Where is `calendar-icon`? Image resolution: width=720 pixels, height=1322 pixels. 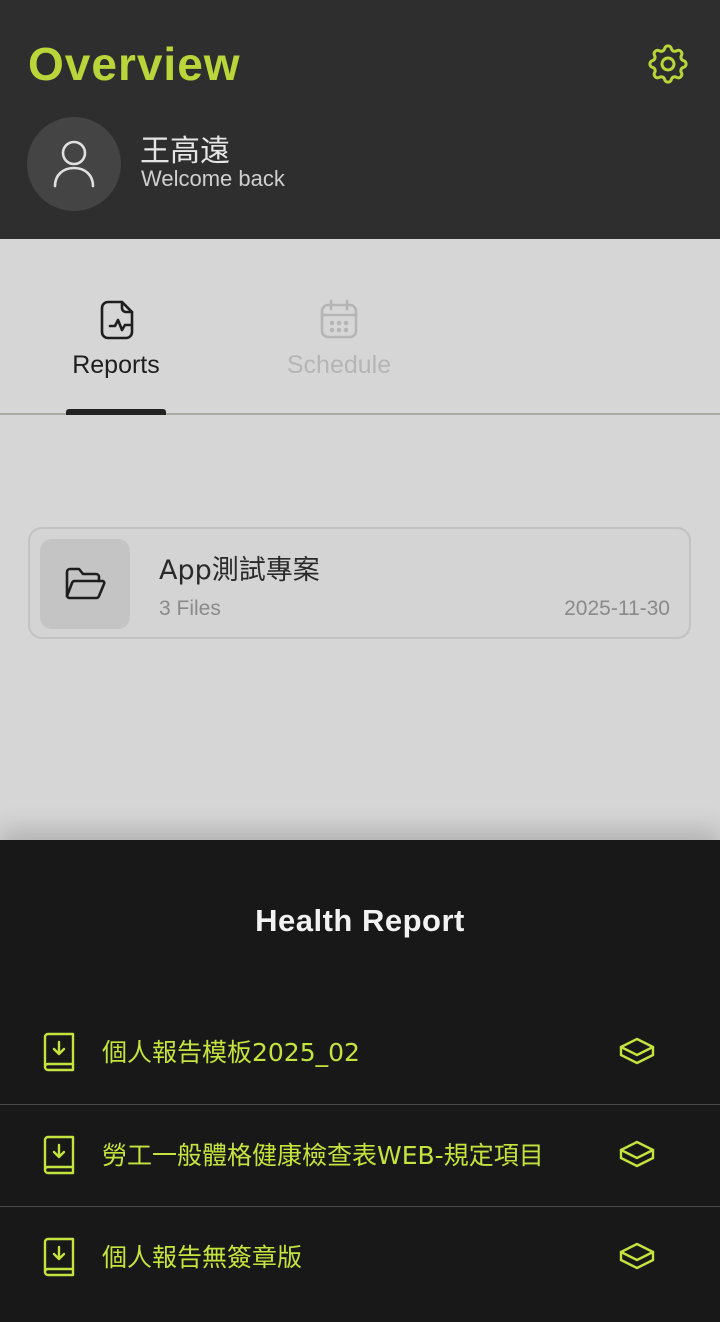
calendar-icon is located at coordinates (339, 319).